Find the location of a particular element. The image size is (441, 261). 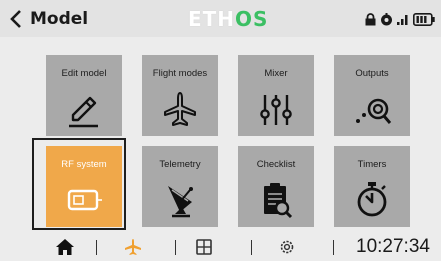

screens-icon is located at coordinates (204, 247).